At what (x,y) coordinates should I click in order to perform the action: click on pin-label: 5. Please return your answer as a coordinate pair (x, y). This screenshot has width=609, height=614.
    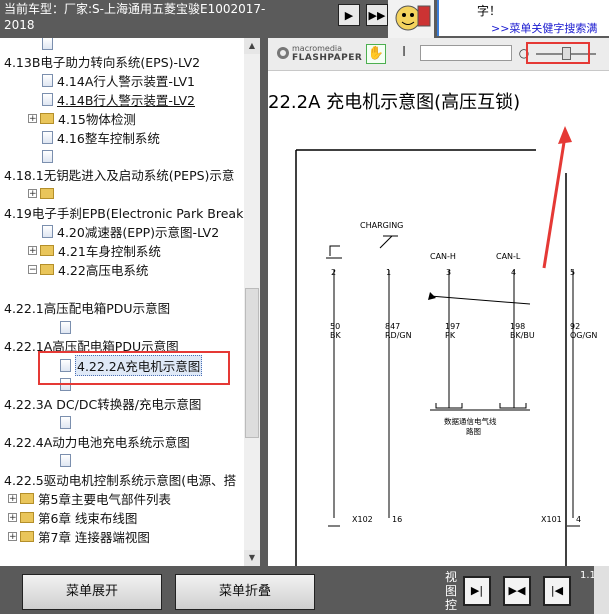
    Looking at the image, I should click on (572, 272).